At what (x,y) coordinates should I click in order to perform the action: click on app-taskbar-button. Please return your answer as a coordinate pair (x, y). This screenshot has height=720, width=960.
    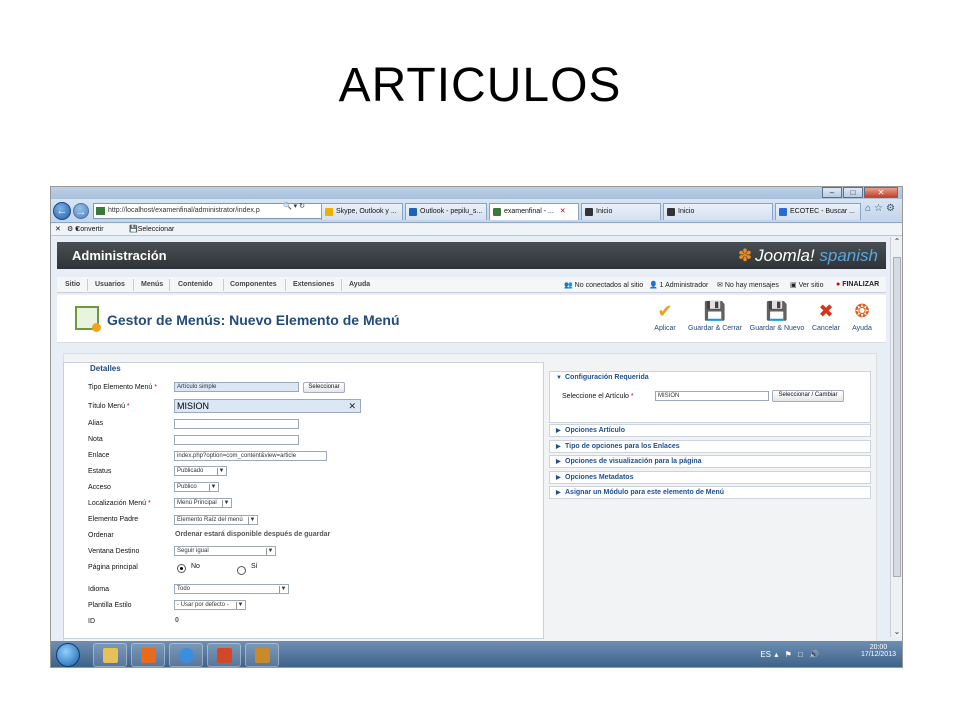
    Looking at the image, I should click on (262, 655).